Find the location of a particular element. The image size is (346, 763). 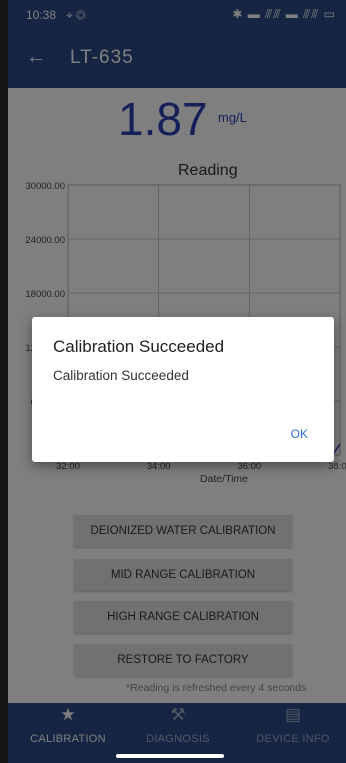

dialog-ok-button: OK is located at coordinates (299, 434).